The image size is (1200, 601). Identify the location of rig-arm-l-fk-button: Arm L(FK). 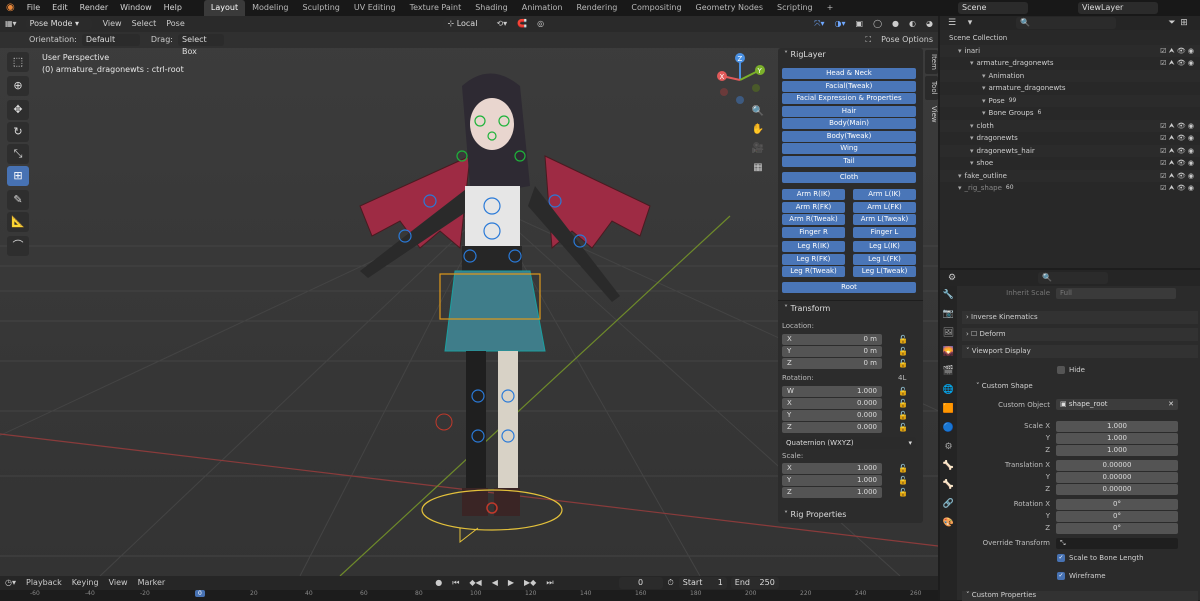
(884, 207).